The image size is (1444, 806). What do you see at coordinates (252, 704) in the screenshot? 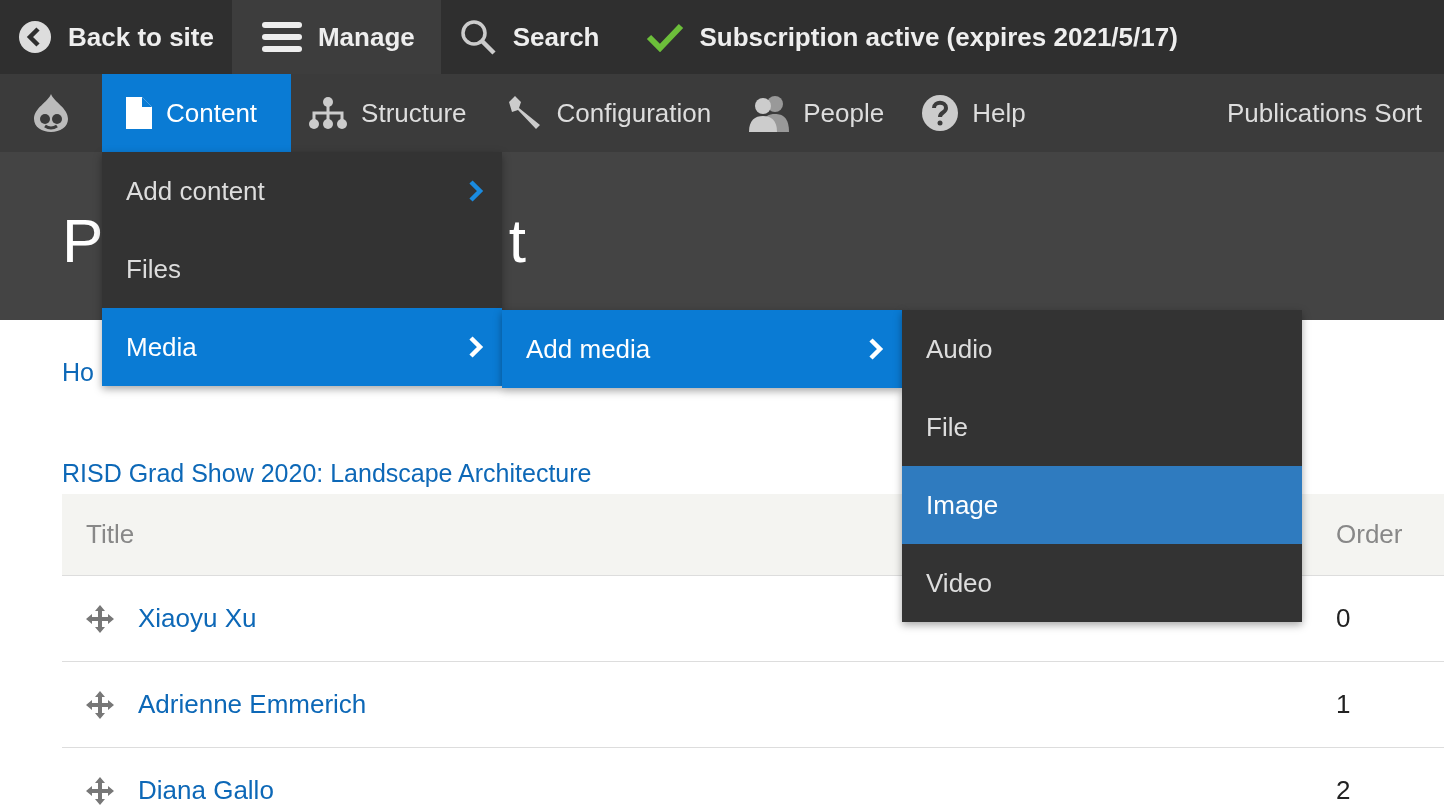
I see `title-link: Adrienne Emmerich` at bounding box center [252, 704].